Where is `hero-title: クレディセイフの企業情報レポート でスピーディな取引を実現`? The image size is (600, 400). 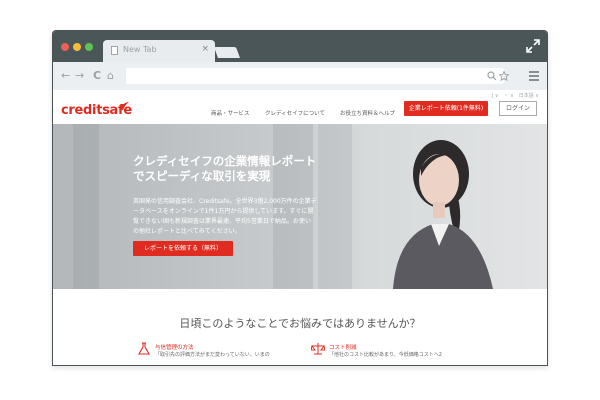 hero-title: クレディセイフの企業情報レポート でスピーディな取引を実現 is located at coordinates (224, 169).